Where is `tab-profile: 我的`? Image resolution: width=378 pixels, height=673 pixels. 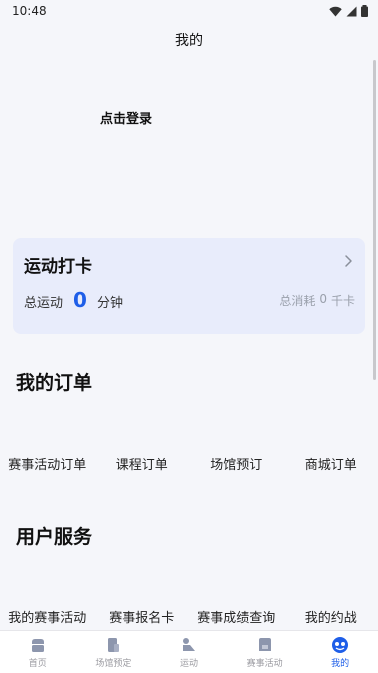 tab-profile: 我的 is located at coordinates (340, 652).